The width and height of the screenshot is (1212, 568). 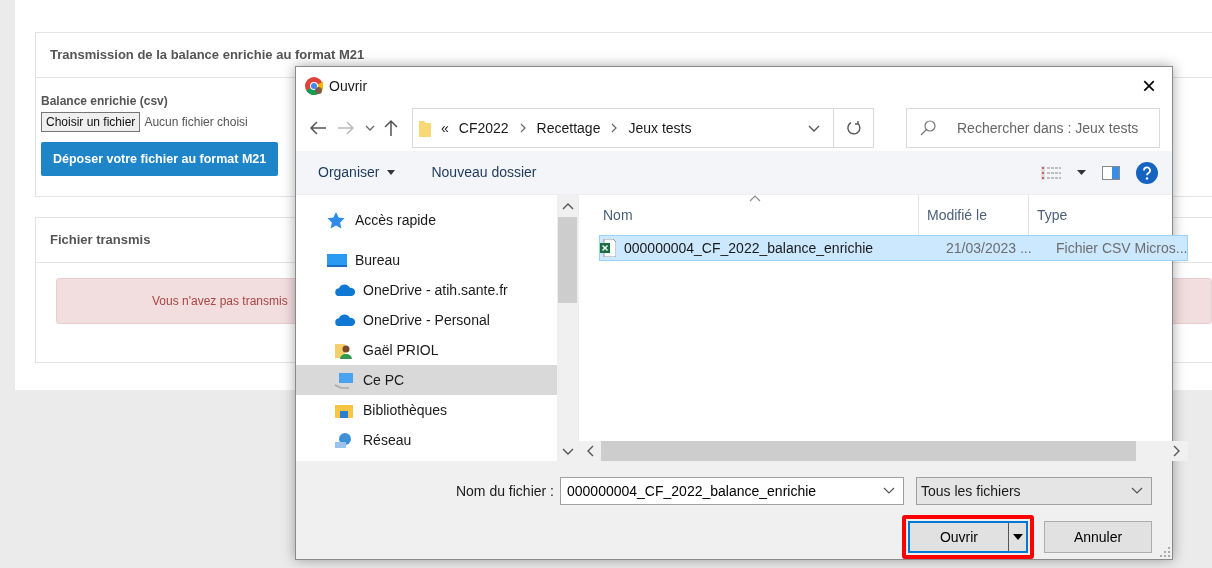 What do you see at coordinates (348, 86) in the screenshot?
I see `dialog-title: Ouvrir` at bounding box center [348, 86].